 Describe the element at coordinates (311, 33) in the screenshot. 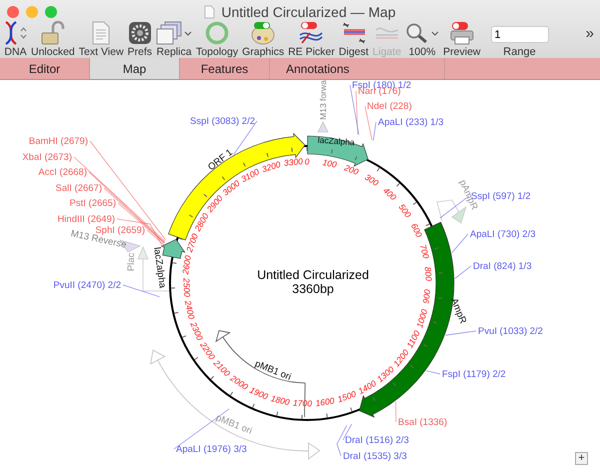

I see `strands-icon` at that location.